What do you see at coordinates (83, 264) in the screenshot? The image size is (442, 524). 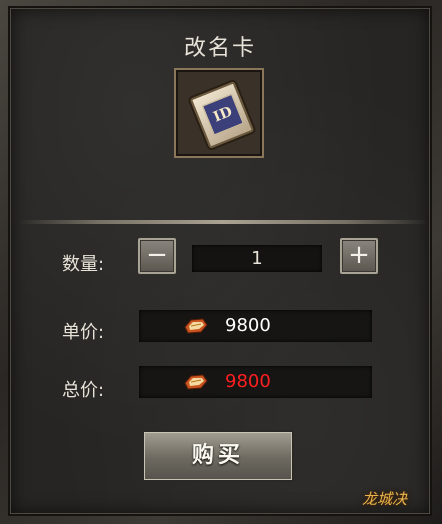 I see `quantity-label: 数量:` at bounding box center [83, 264].